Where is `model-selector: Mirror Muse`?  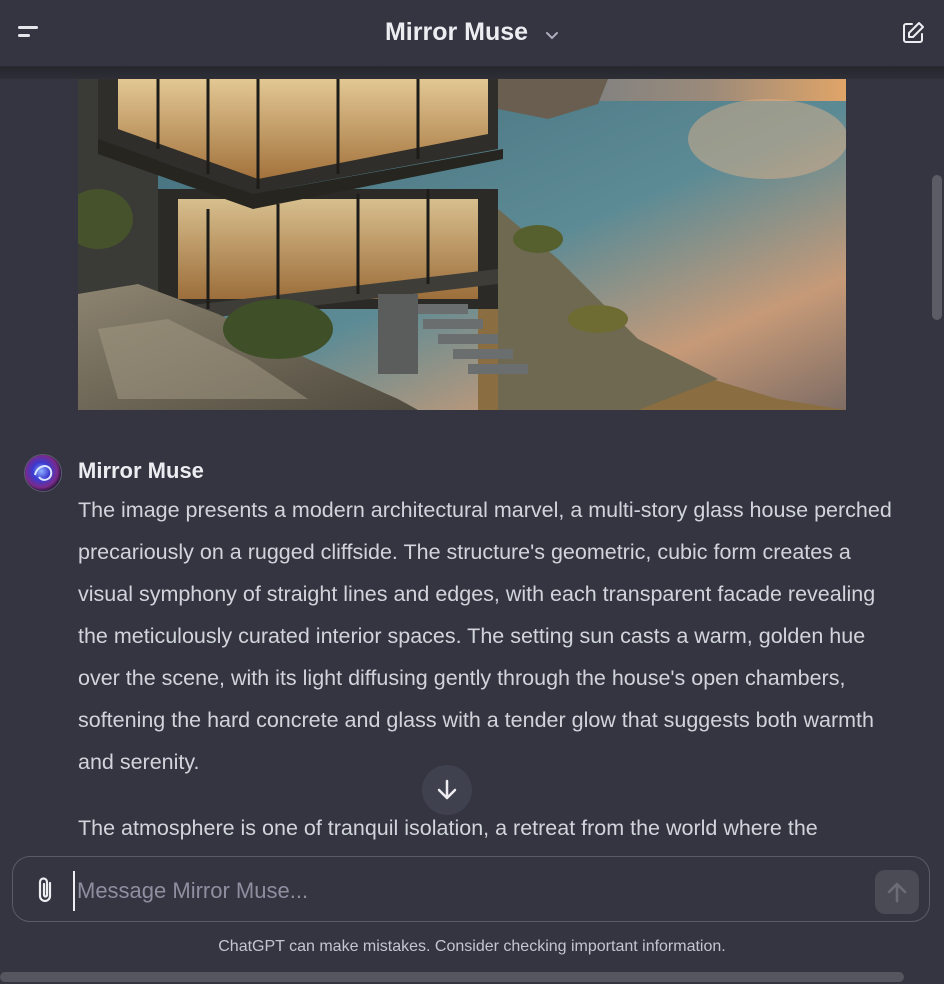 model-selector: Mirror Muse is located at coordinates (472, 33).